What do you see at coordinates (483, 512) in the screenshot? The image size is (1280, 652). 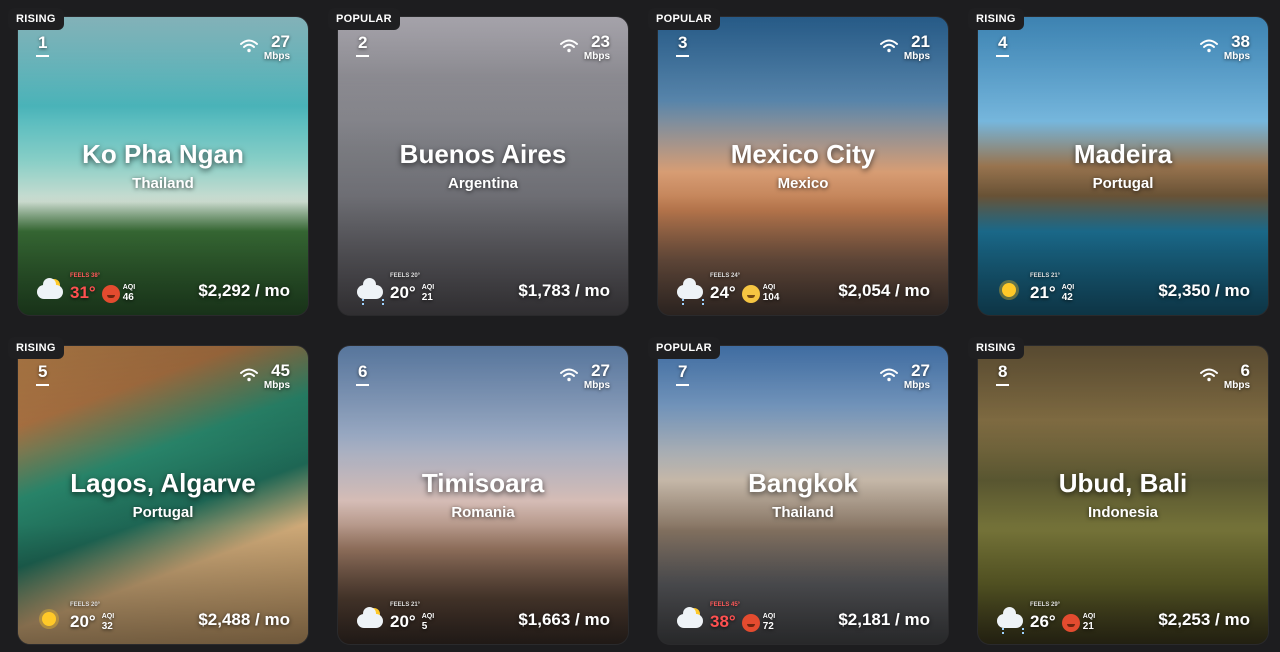 I see `country-name: Romania` at bounding box center [483, 512].